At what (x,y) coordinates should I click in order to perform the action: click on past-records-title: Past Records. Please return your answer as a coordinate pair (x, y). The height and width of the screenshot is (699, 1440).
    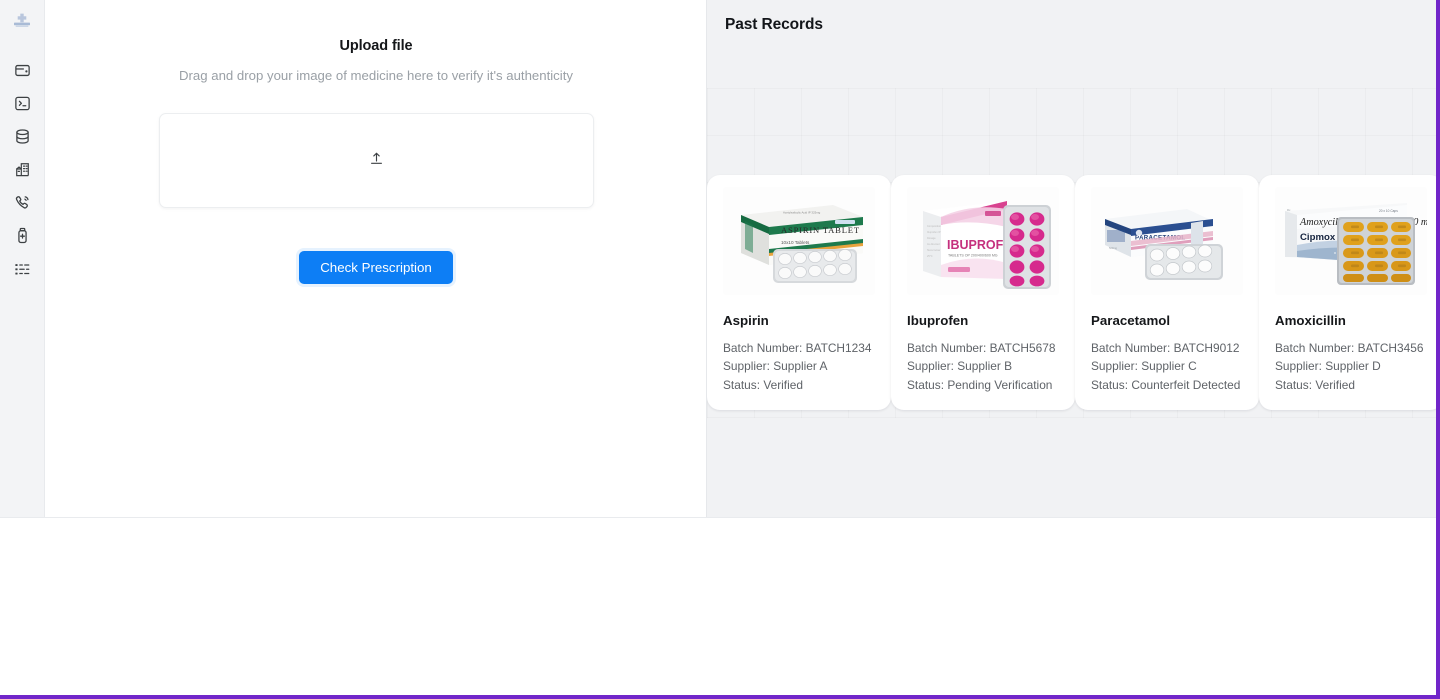
    Looking at the image, I should click on (774, 24).